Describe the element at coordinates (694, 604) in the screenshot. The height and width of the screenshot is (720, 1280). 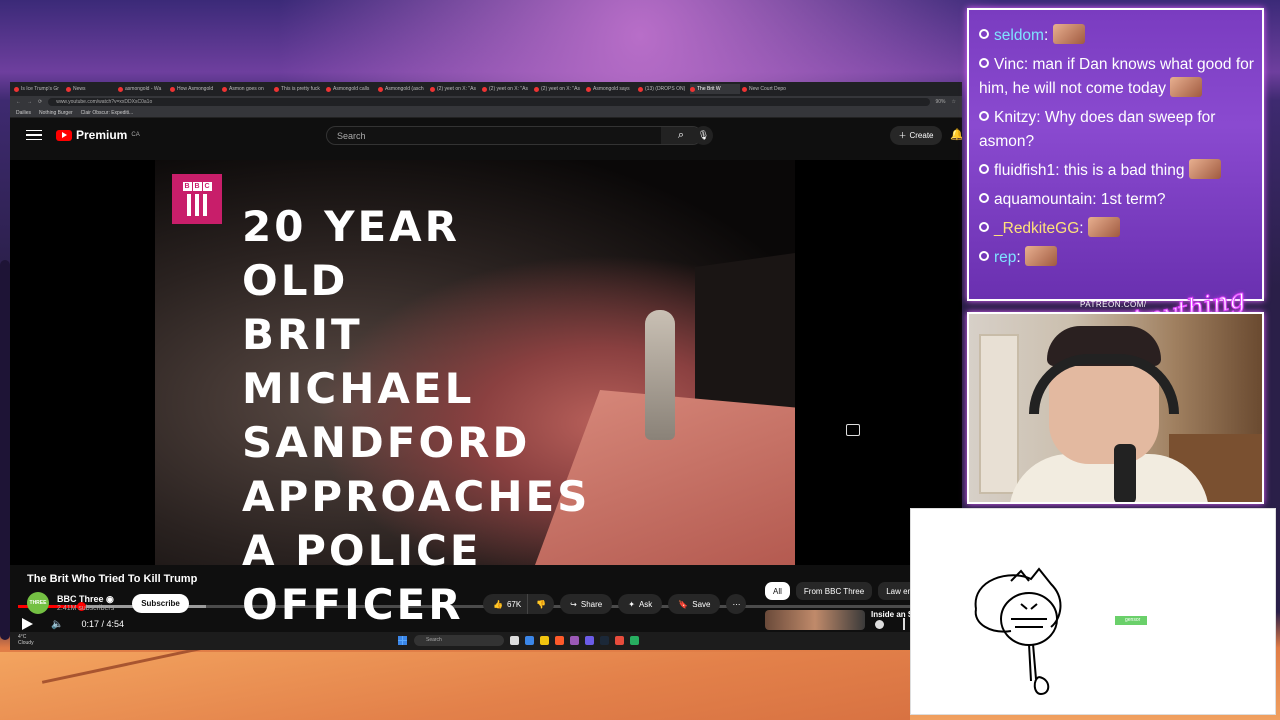
I see `save-button: 🔖 Save` at that location.